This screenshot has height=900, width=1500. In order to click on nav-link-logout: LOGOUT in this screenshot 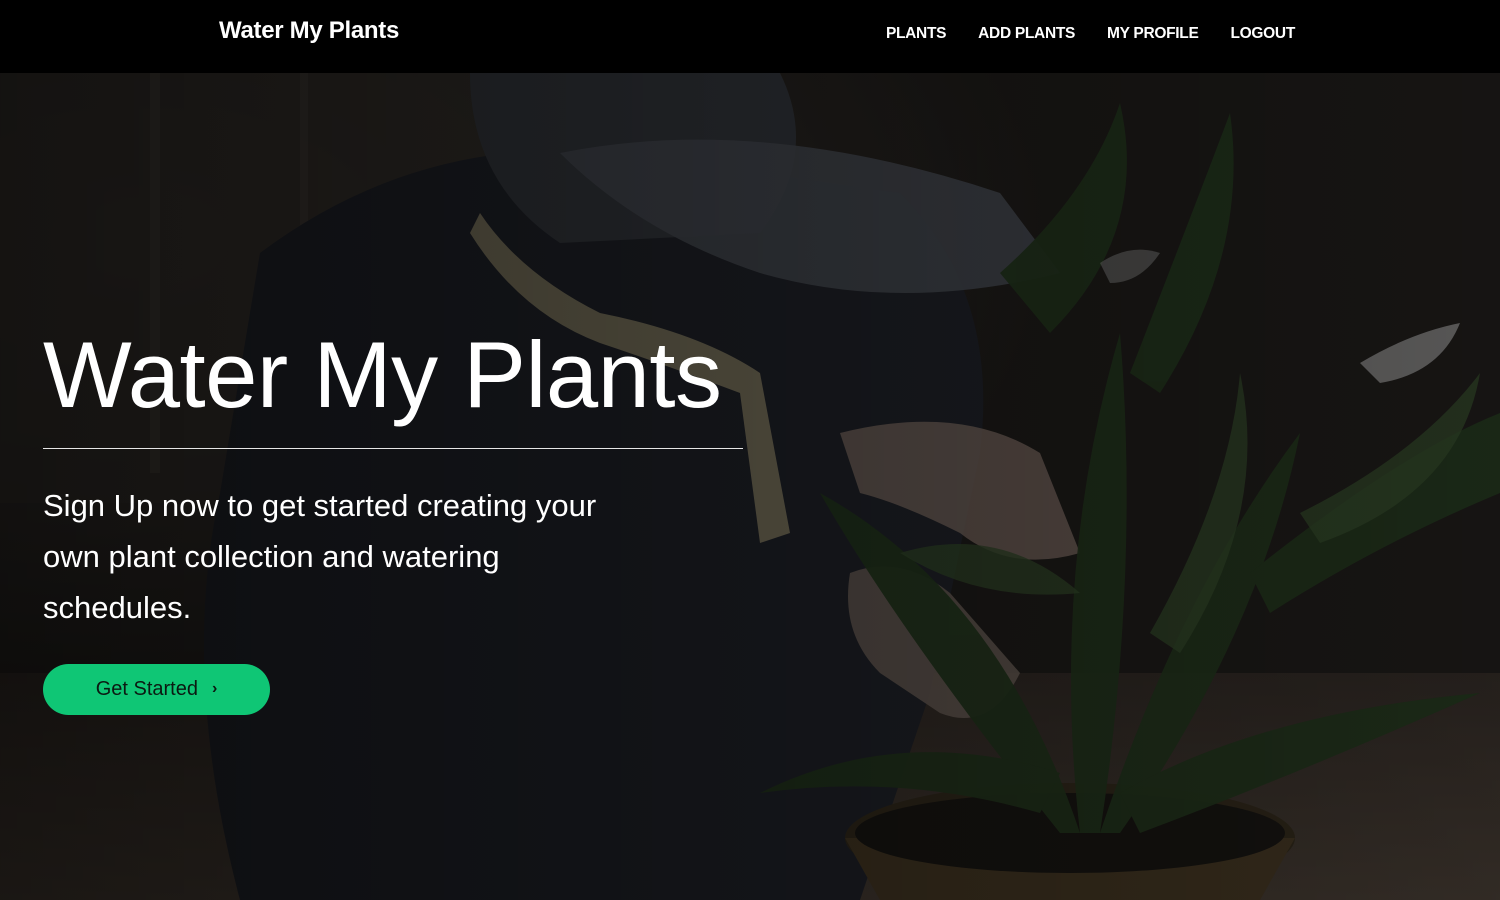, I will do `click(1263, 34)`.